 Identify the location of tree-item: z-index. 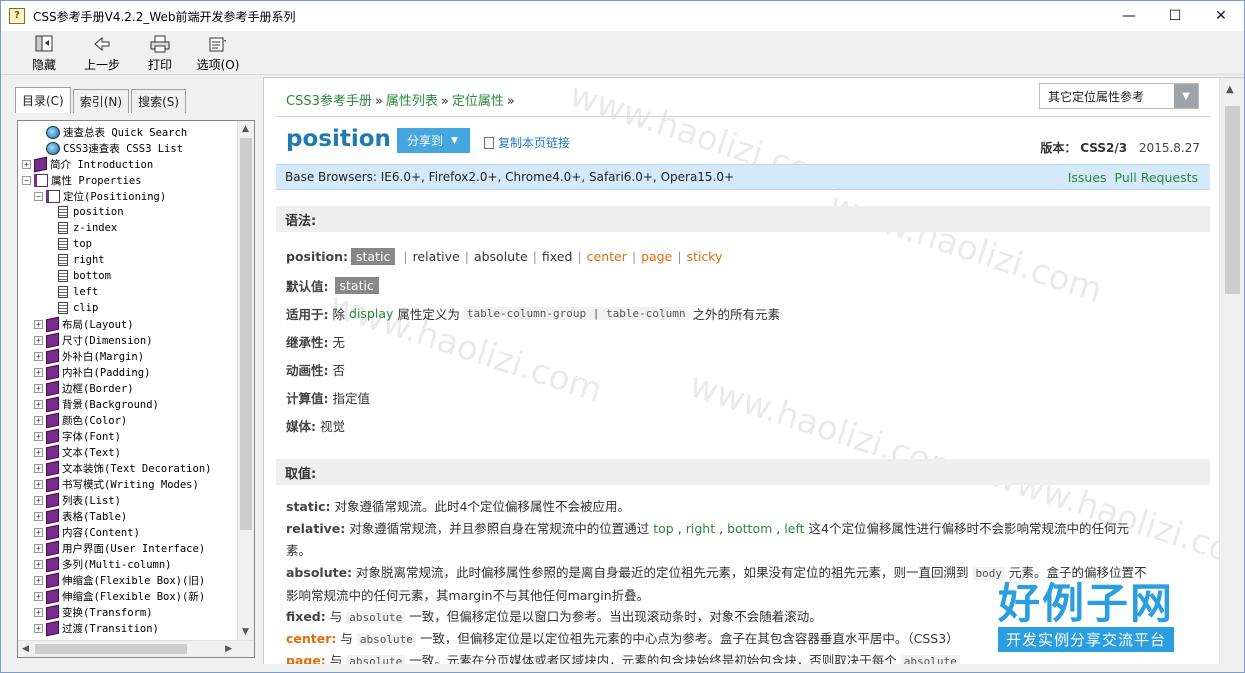
(130, 228).